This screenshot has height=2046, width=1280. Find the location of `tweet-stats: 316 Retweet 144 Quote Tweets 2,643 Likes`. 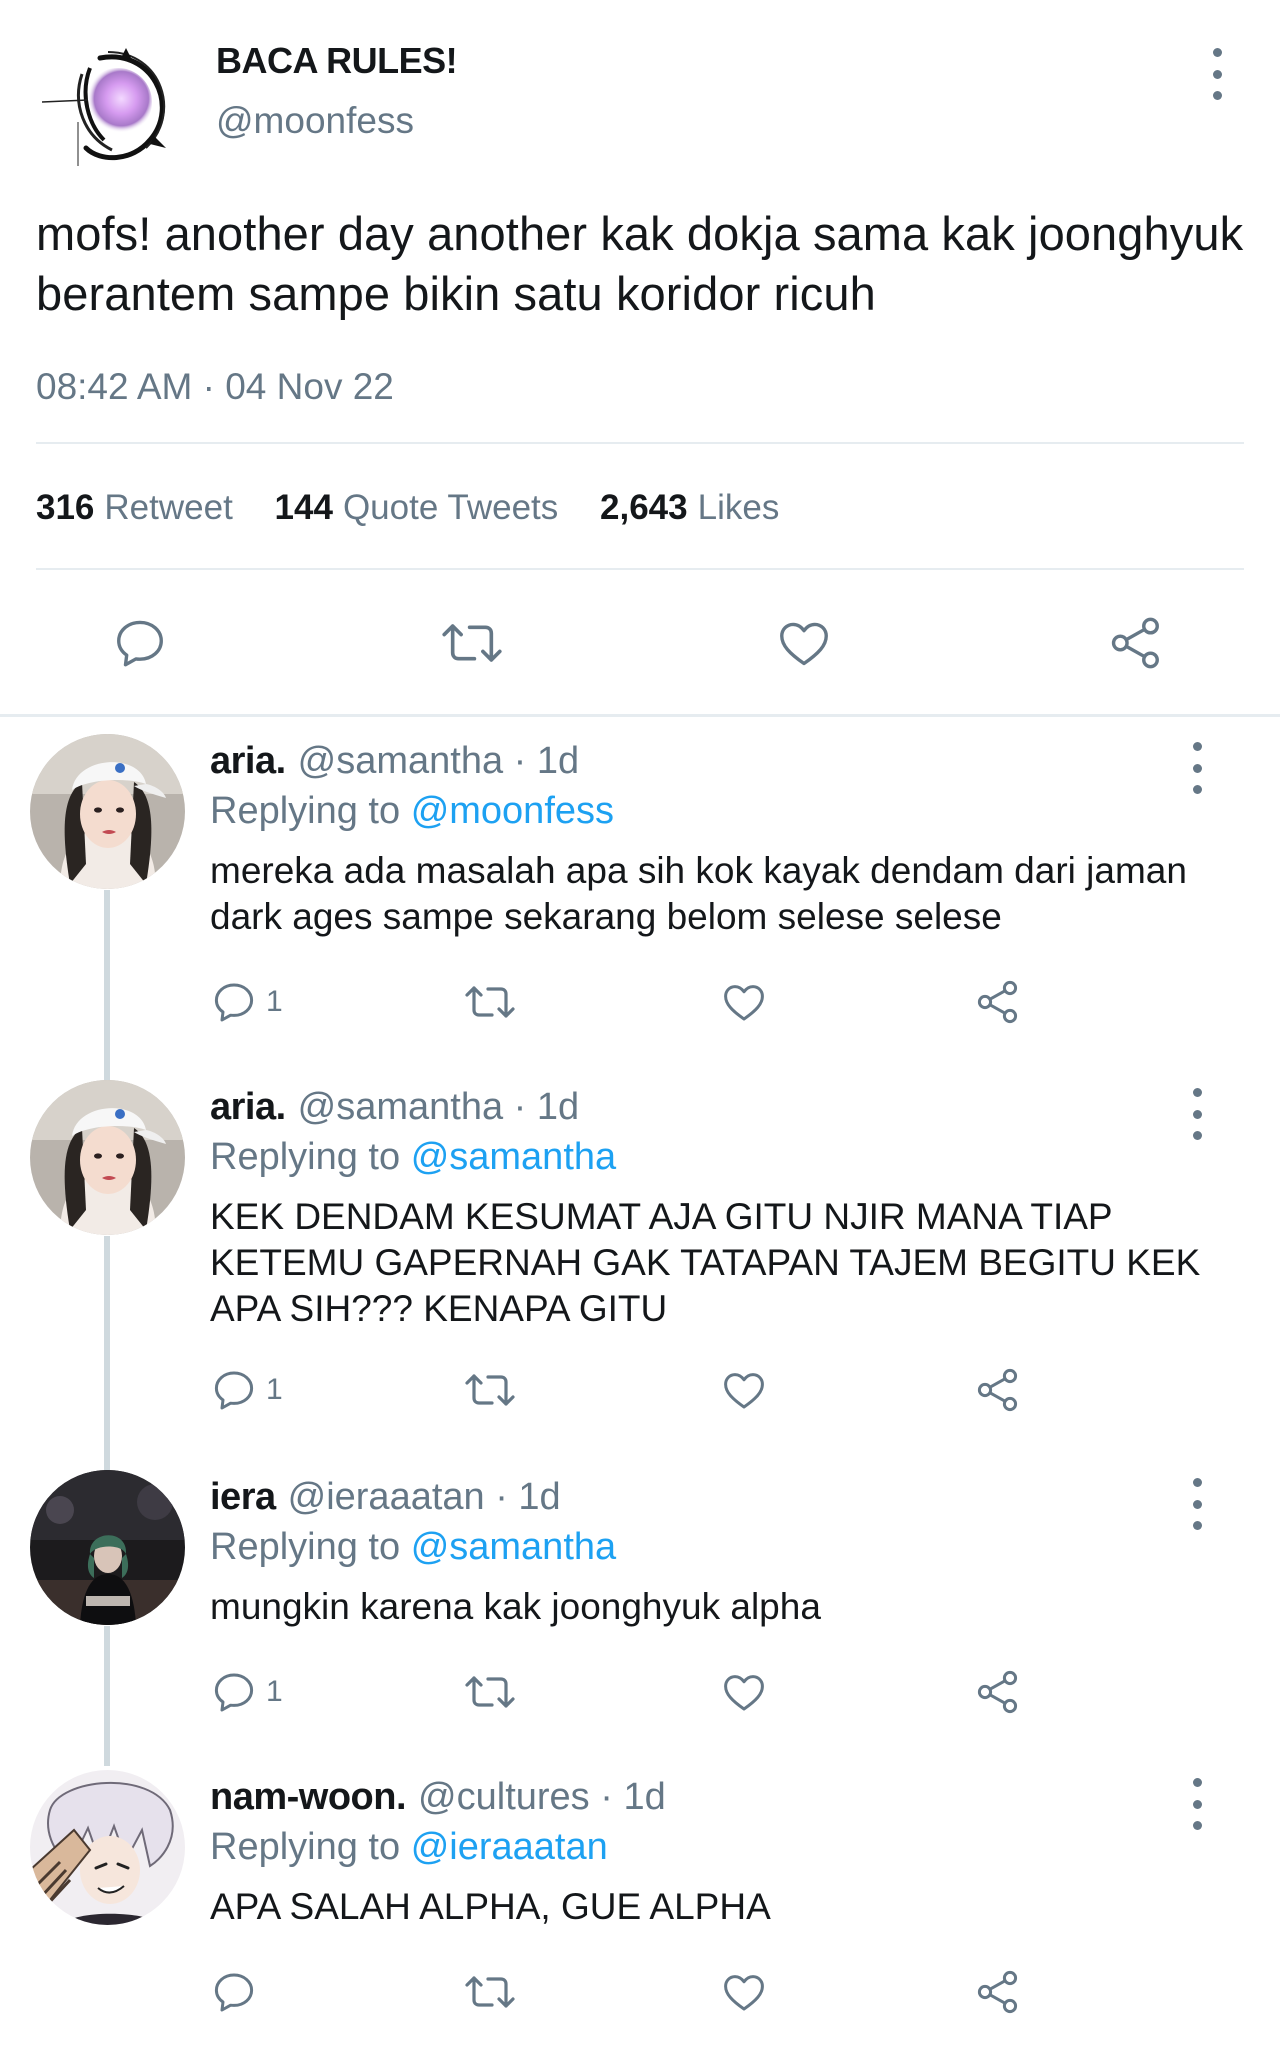

tweet-stats: 316 Retweet 144 Quote Tweets 2,643 Likes is located at coordinates (423, 508).